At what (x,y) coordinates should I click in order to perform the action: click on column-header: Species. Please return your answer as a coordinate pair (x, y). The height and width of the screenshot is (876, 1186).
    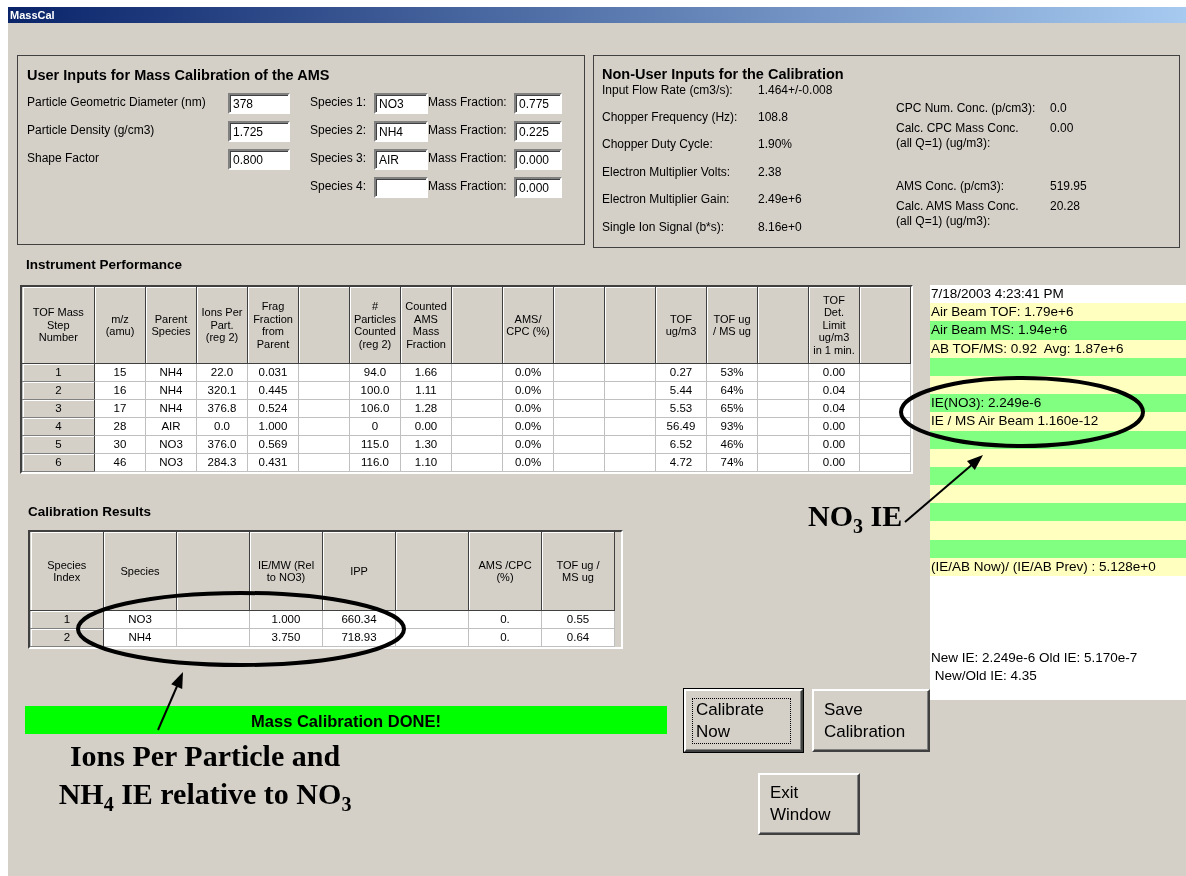
    Looking at the image, I should click on (140, 571).